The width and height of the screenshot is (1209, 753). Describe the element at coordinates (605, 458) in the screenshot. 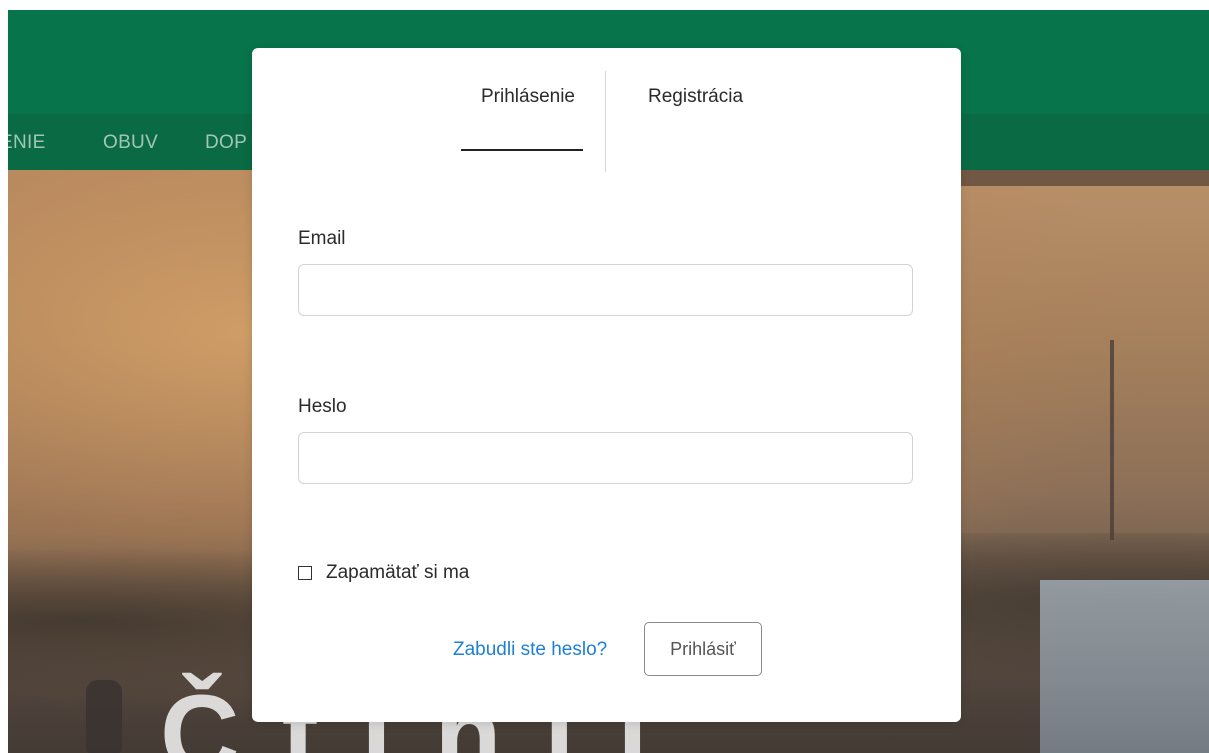

I see `password-field` at that location.